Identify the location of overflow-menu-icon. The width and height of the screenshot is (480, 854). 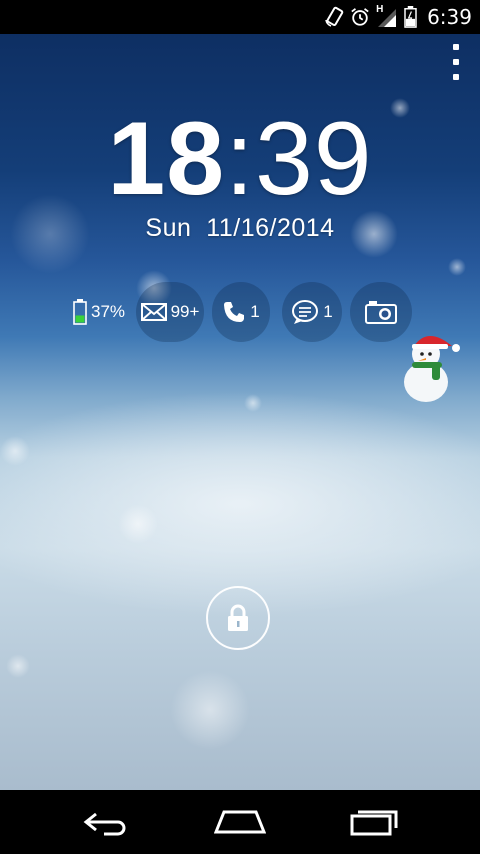
(456, 62).